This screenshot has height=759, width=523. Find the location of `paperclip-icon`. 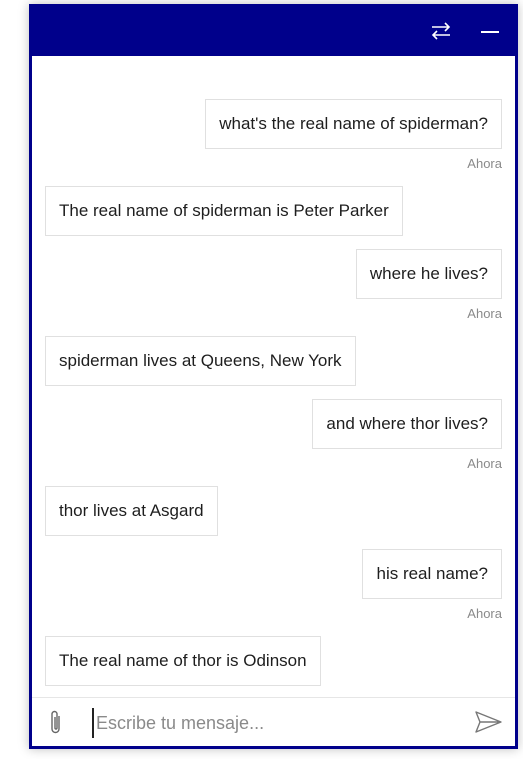

paperclip-icon is located at coordinates (56, 722).